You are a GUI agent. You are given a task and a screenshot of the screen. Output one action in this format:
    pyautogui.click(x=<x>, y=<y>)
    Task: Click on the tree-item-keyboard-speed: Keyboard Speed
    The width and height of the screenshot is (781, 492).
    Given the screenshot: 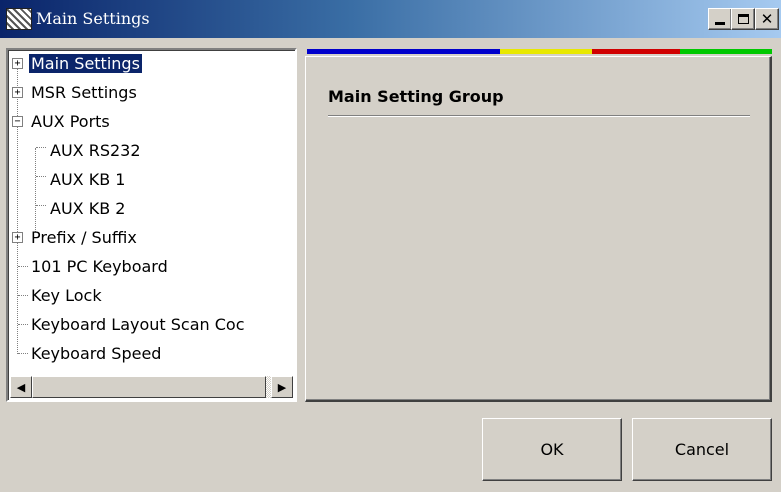 What is the action you would take?
    pyautogui.click(x=96, y=353)
    